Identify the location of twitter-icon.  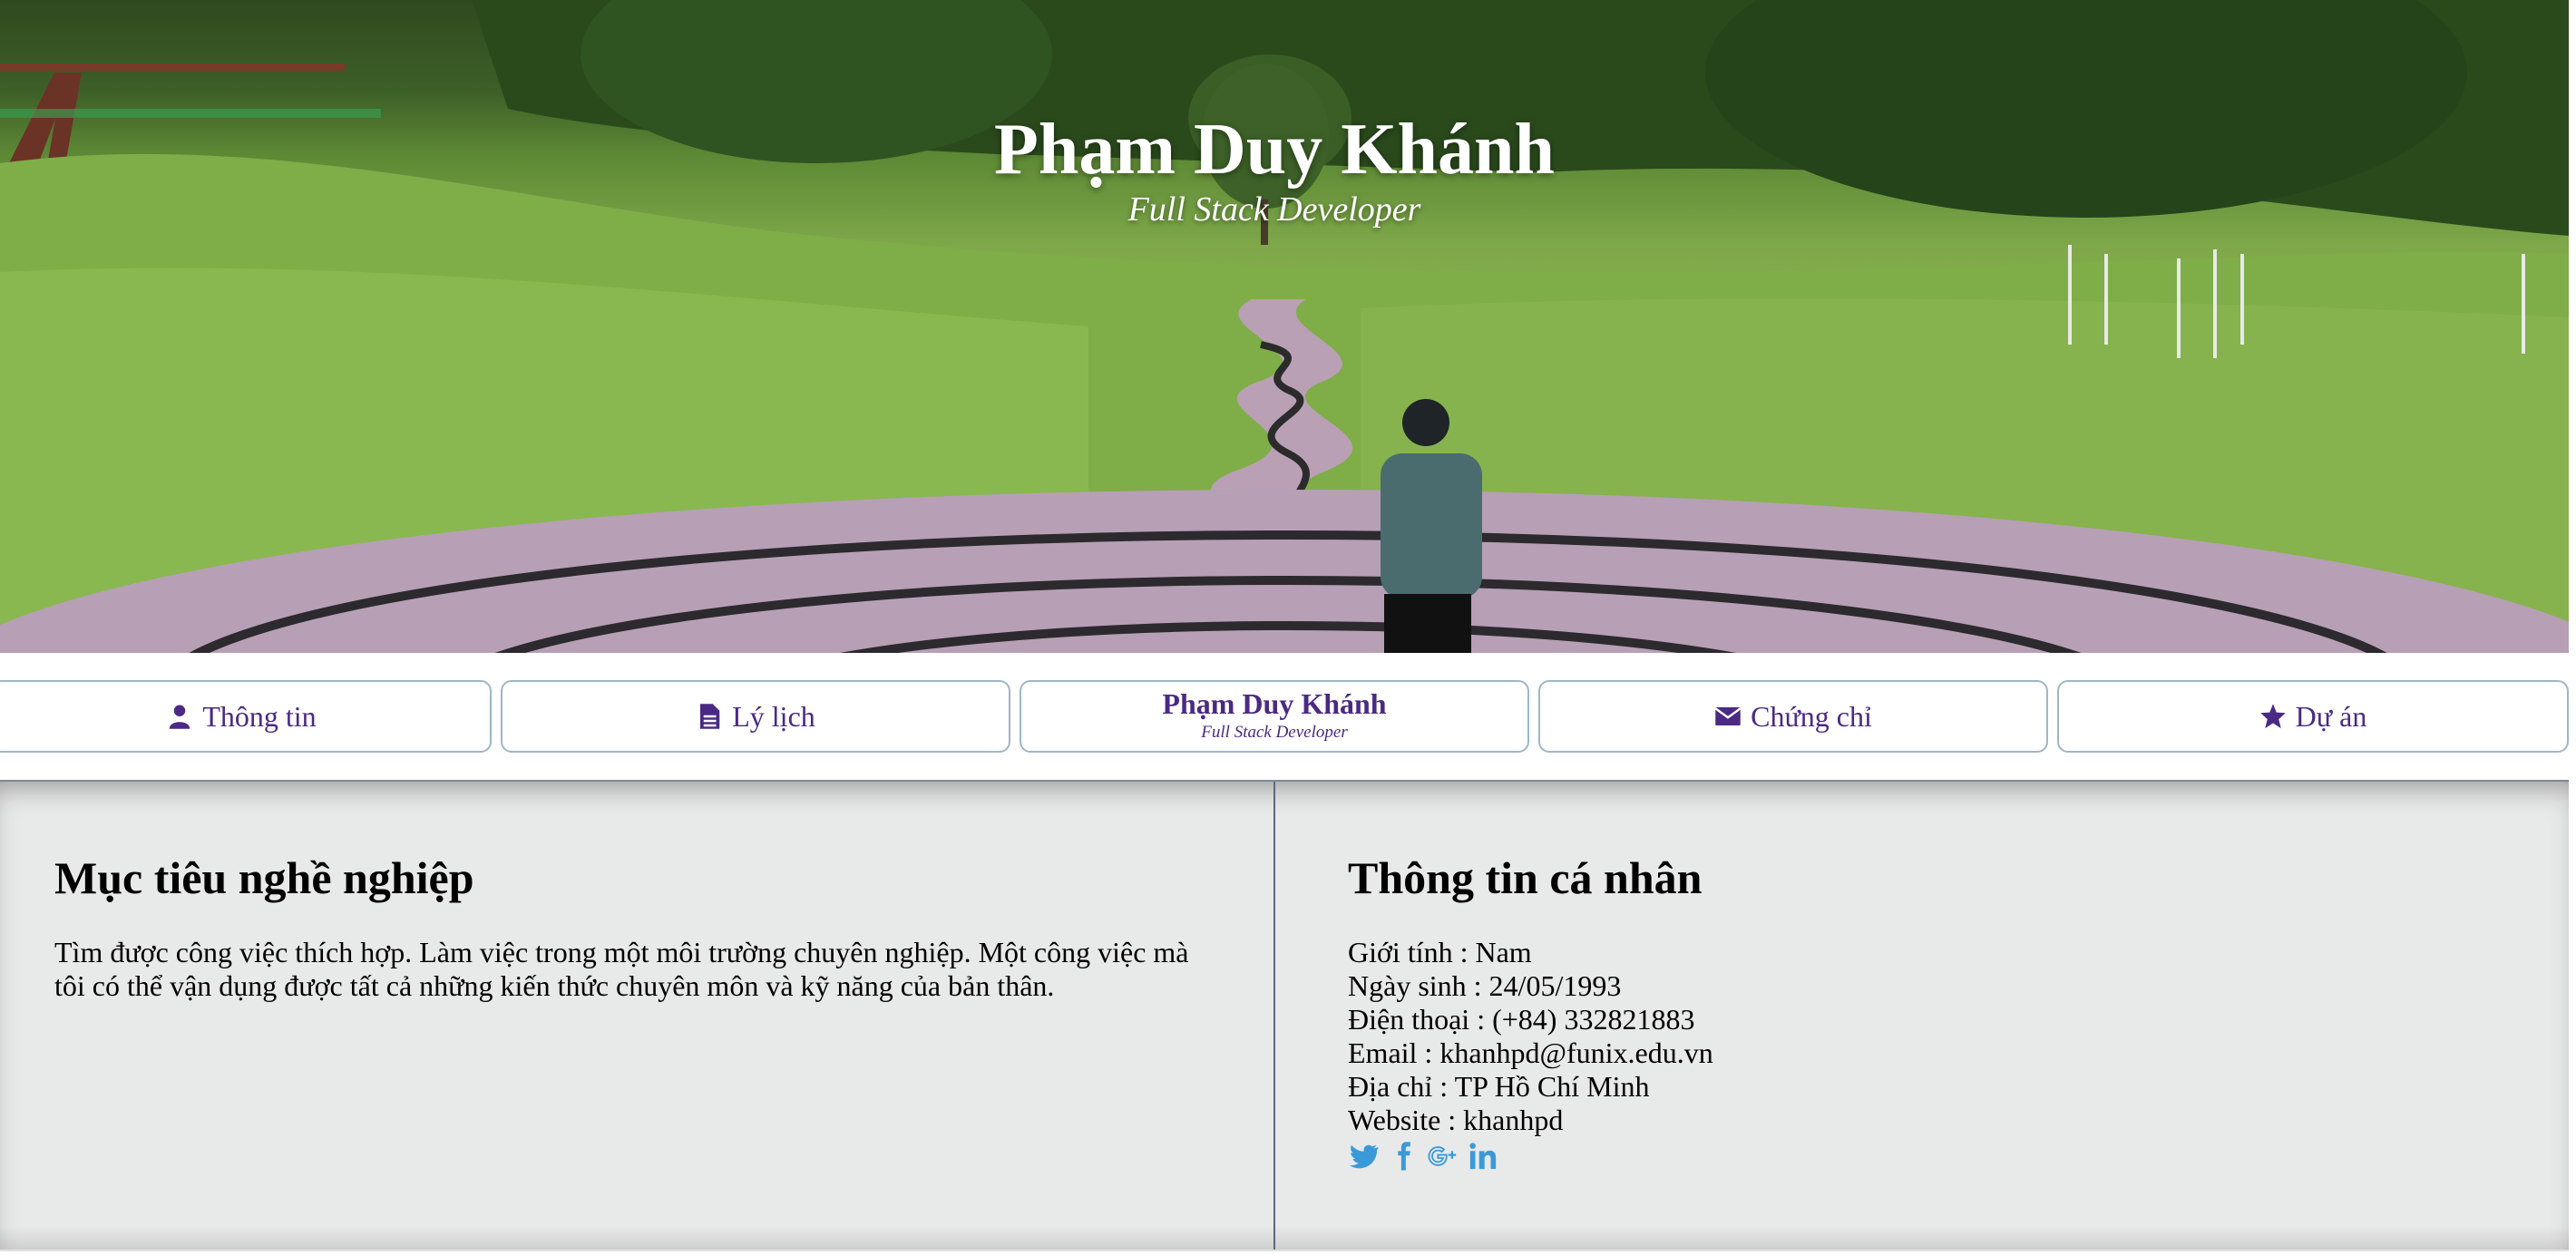
(1363, 1156).